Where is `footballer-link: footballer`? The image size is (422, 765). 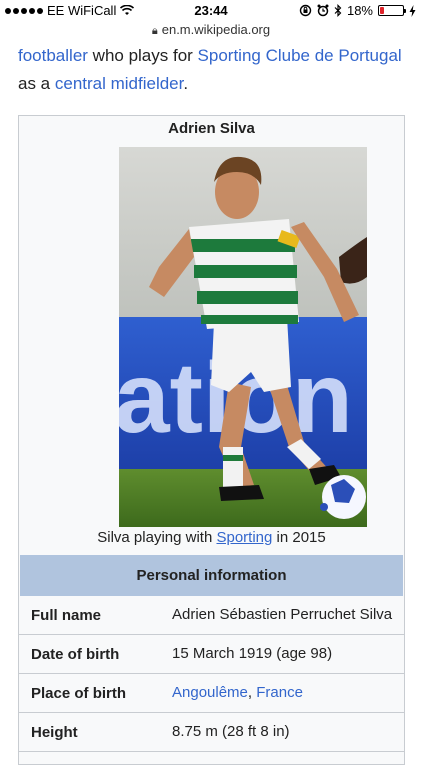 footballer-link: footballer is located at coordinates (53, 55).